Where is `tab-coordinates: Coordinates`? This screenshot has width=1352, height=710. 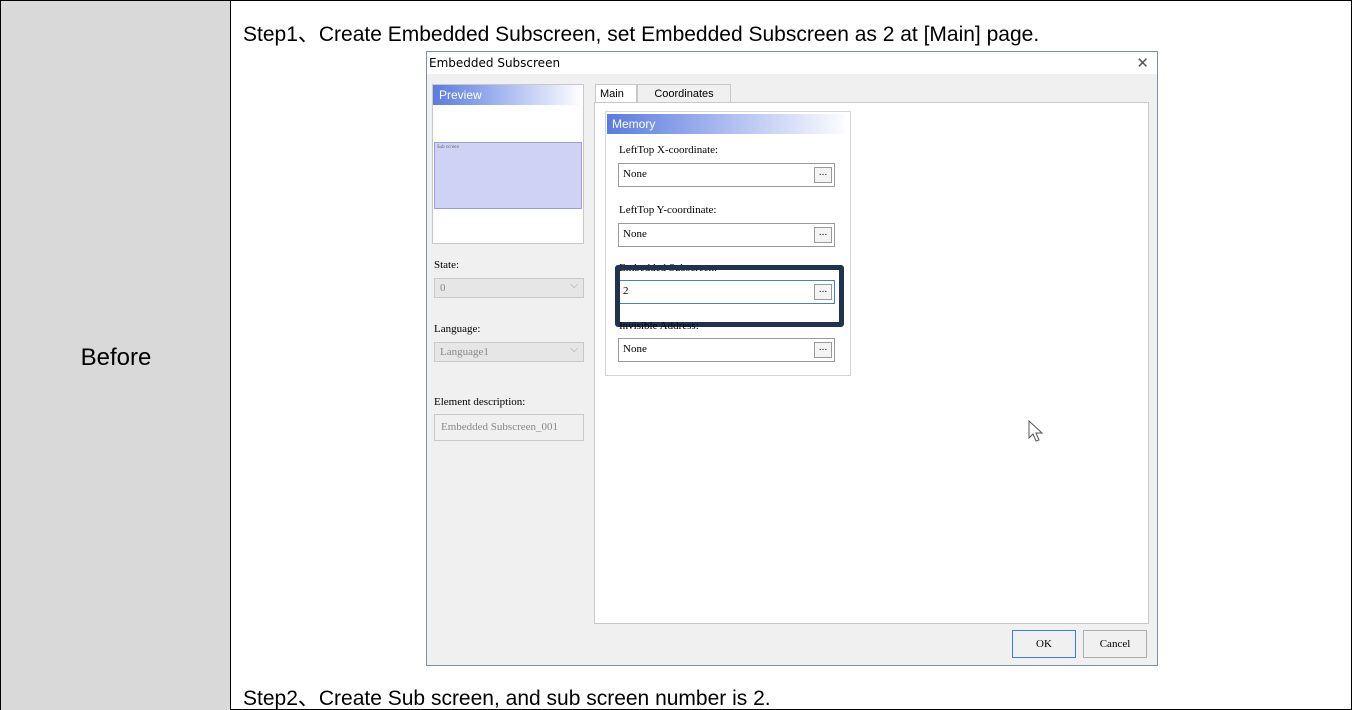
tab-coordinates: Coordinates is located at coordinates (684, 93).